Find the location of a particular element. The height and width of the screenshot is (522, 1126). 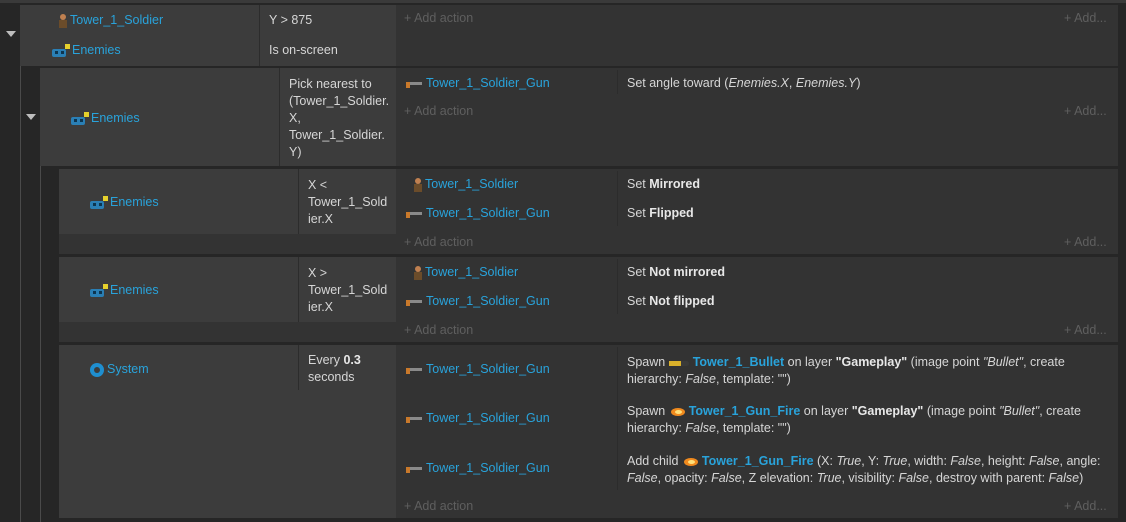

action-text: Set Flipped is located at coordinates (660, 213).